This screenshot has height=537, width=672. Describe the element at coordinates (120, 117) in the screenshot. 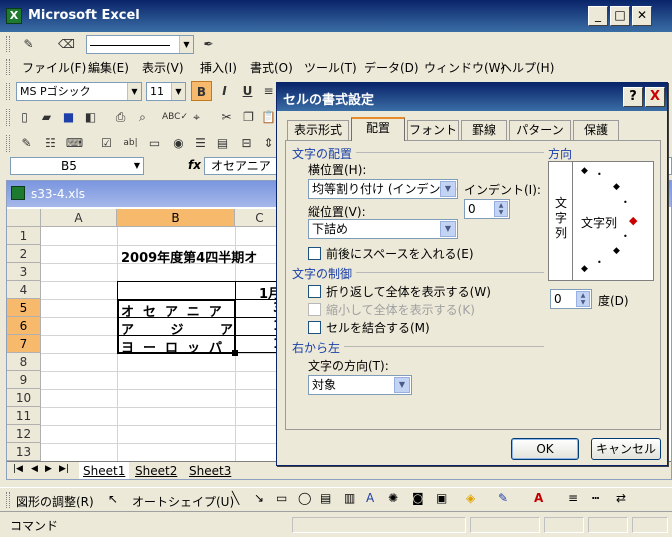

I see `print-icon: ⎙` at that location.